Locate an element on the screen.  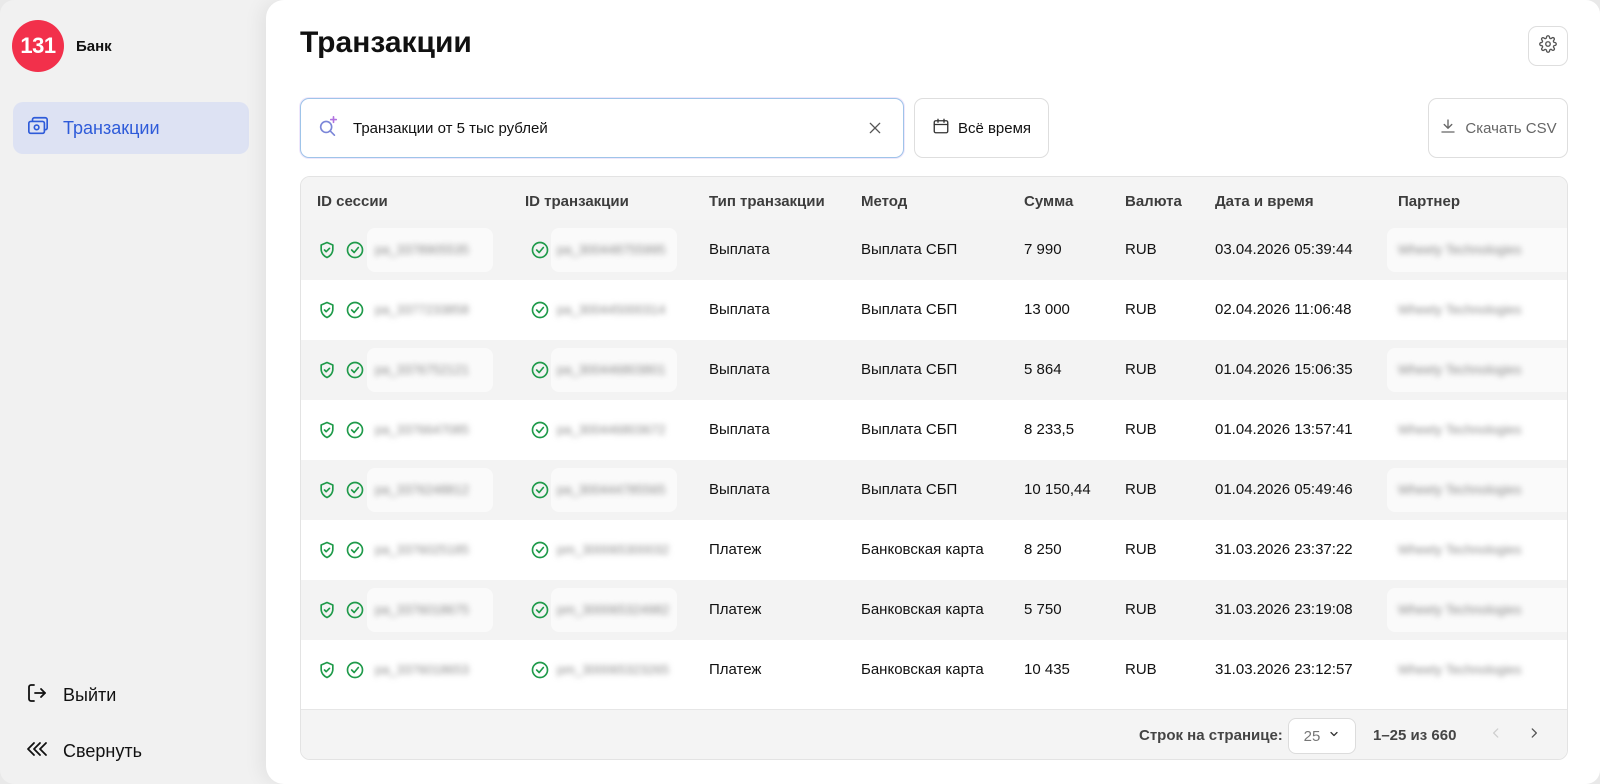
brand-name: Банк is located at coordinates (94, 46).